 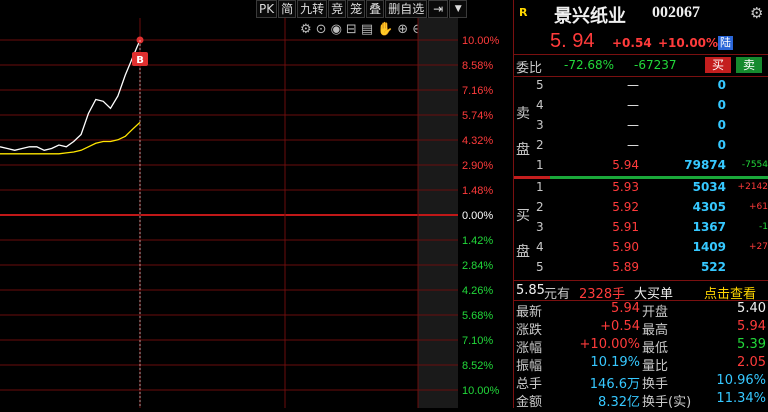 I want to click on y-tick-label: 4.32%, so click(x=477, y=141).